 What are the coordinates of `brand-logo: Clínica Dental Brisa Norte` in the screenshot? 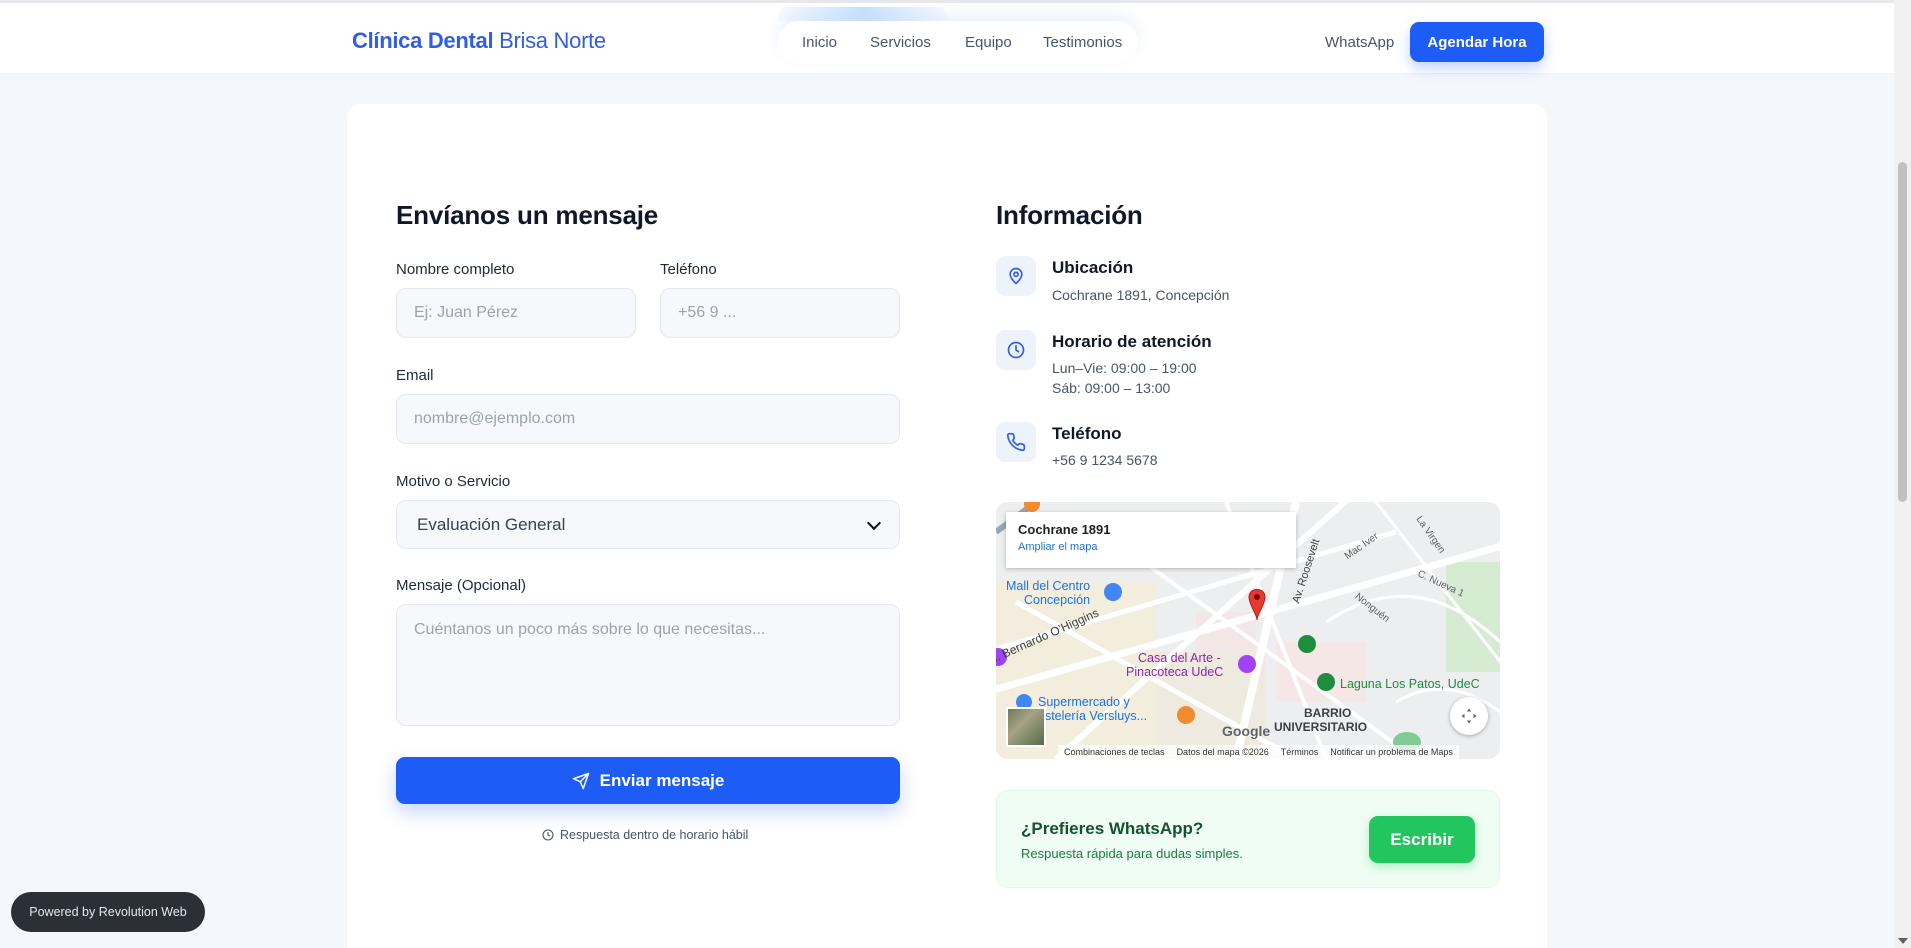 It's located at (479, 41).